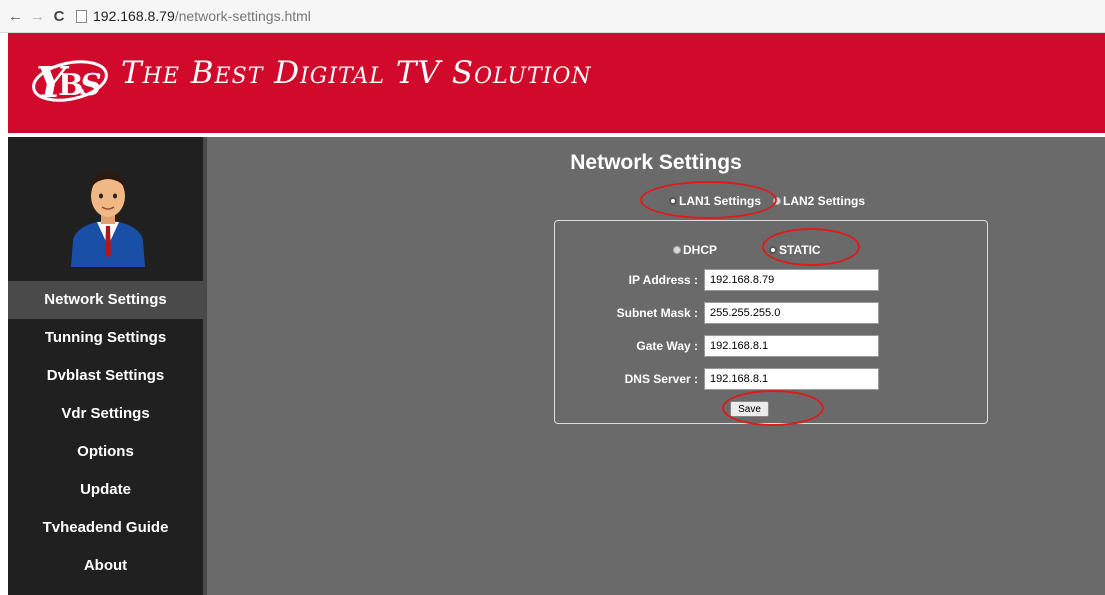 This screenshot has width=1105, height=595. Describe the element at coordinates (663, 280) in the screenshot. I see `ip-address-label: IP Address :` at that location.